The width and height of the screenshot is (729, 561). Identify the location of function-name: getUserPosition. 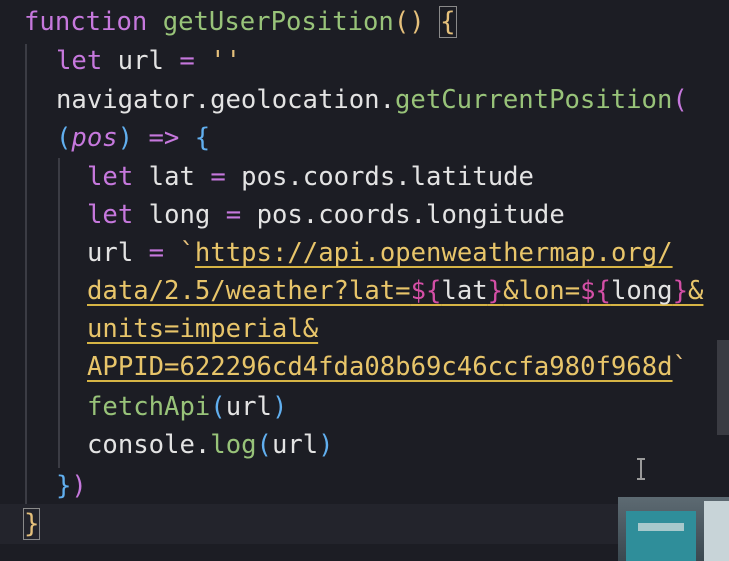
(278, 22).